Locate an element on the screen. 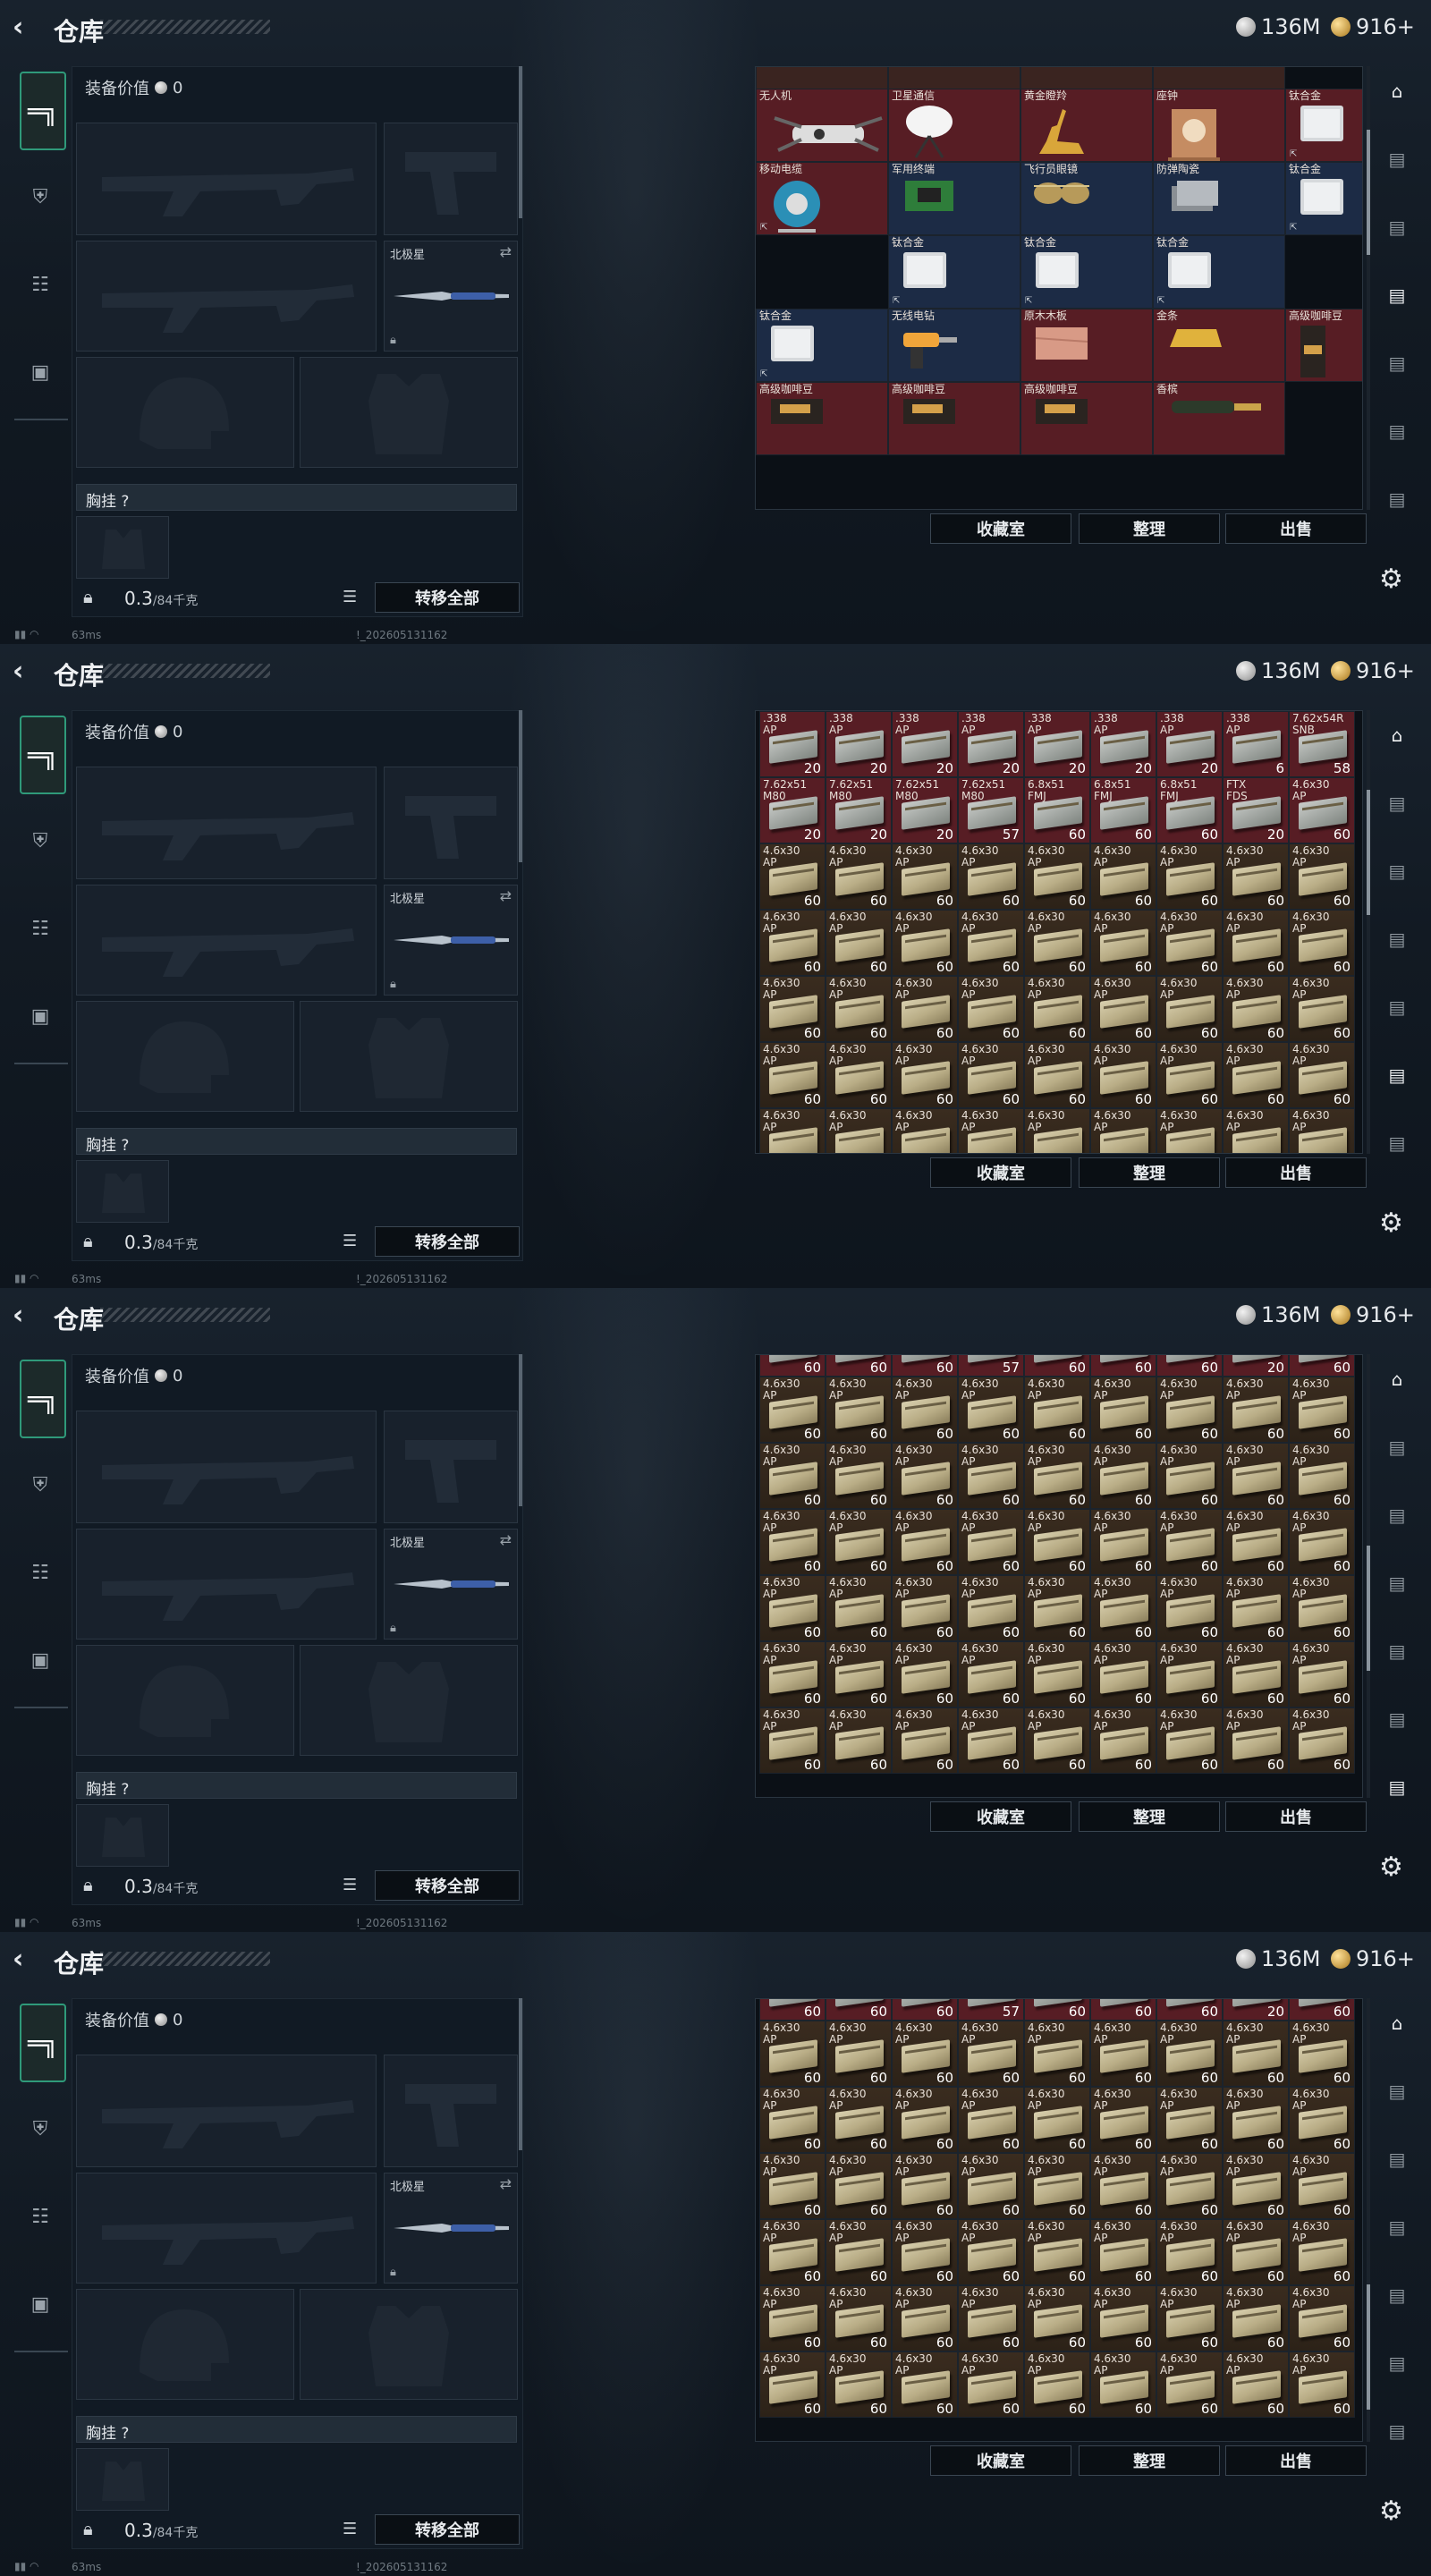 The height and width of the screenshot is (2576, 1431). ammo-stack: 7.62x51 M80 20 is located at coordinates (793, 810).